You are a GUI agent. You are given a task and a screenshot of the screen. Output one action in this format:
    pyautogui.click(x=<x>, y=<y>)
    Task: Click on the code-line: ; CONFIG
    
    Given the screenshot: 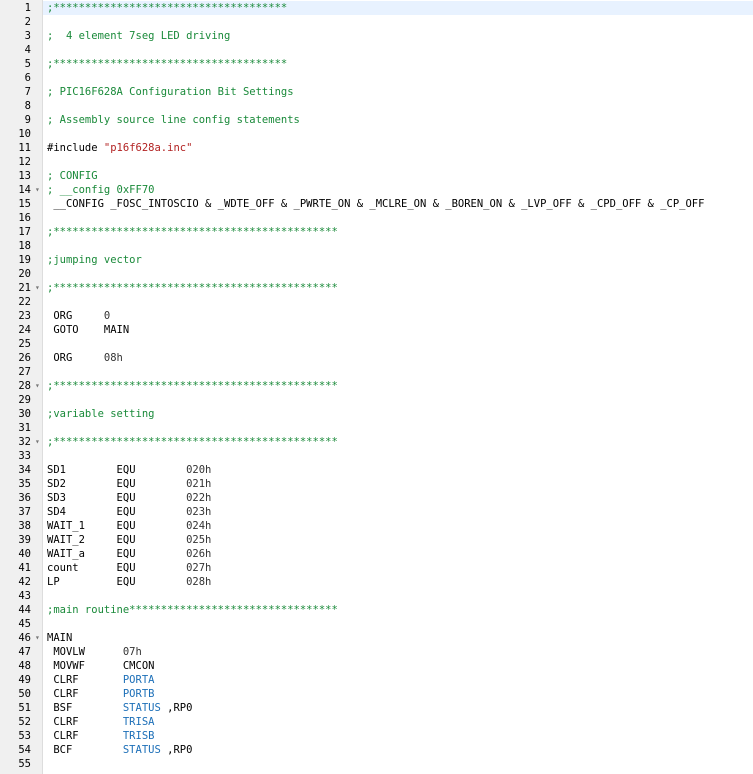 What is the action you would take?
    pyautogui.click(x=400, y=176)
    